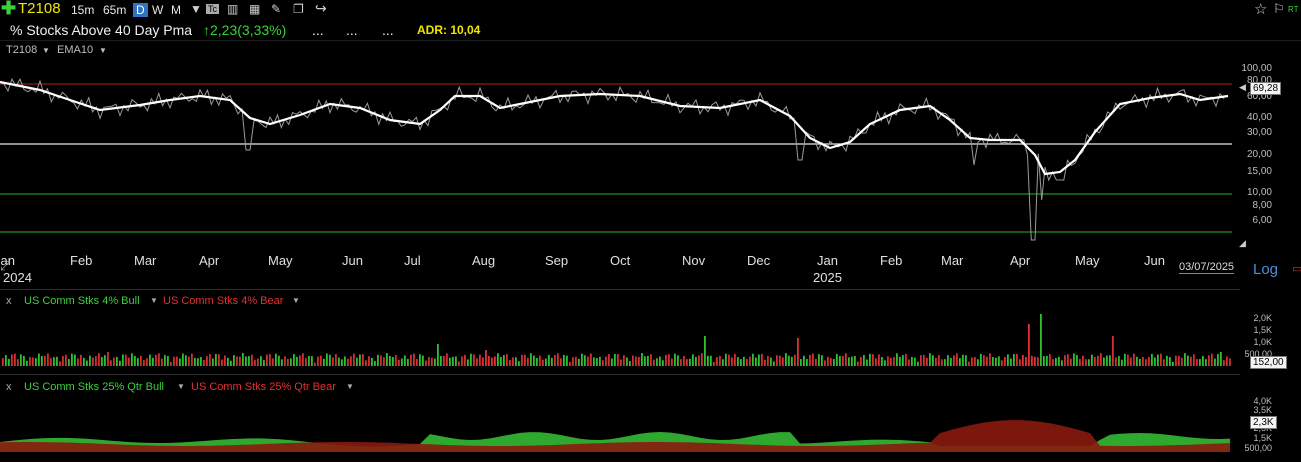 The width and height of the screenshot is (1301, 462). What do you see at coordinates (321, 8) in the screenshot?
I see `share-icon: ↪` at bounding box center [321, 8].